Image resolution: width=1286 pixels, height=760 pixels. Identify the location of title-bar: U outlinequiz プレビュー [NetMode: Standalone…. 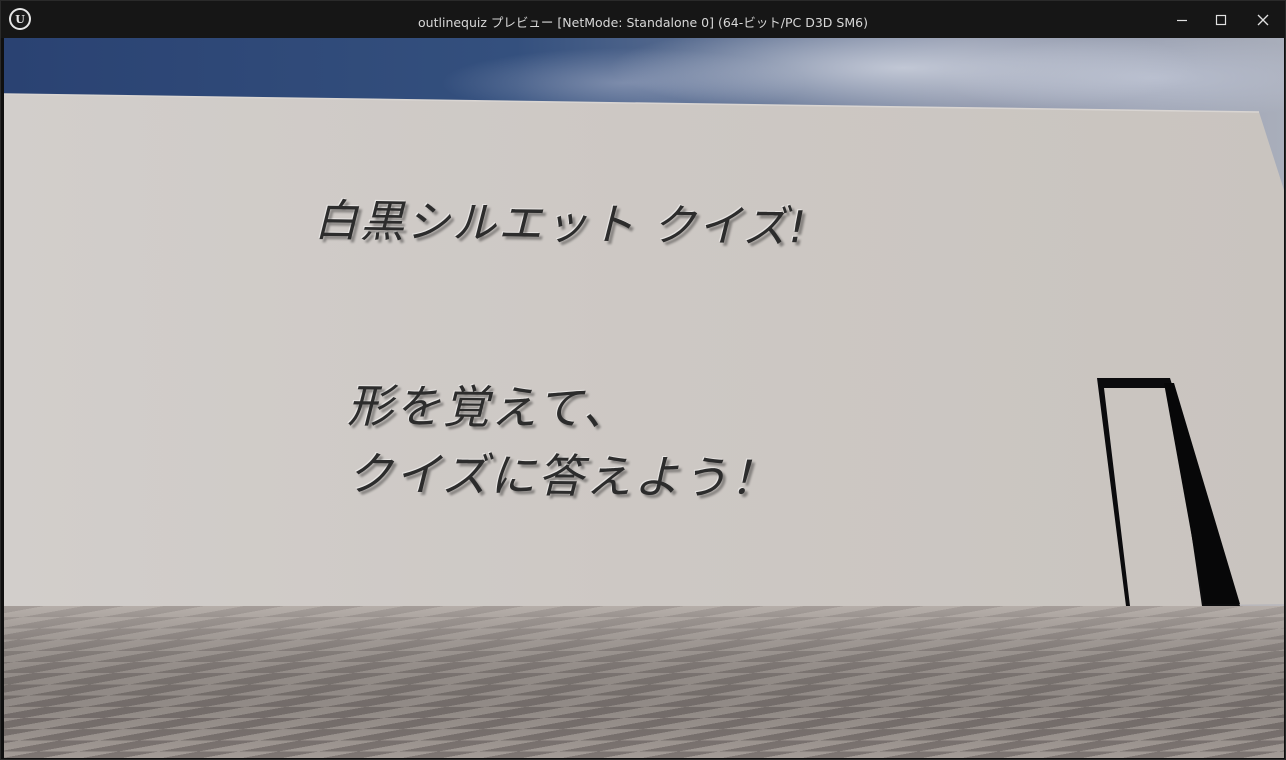
(643, 19).